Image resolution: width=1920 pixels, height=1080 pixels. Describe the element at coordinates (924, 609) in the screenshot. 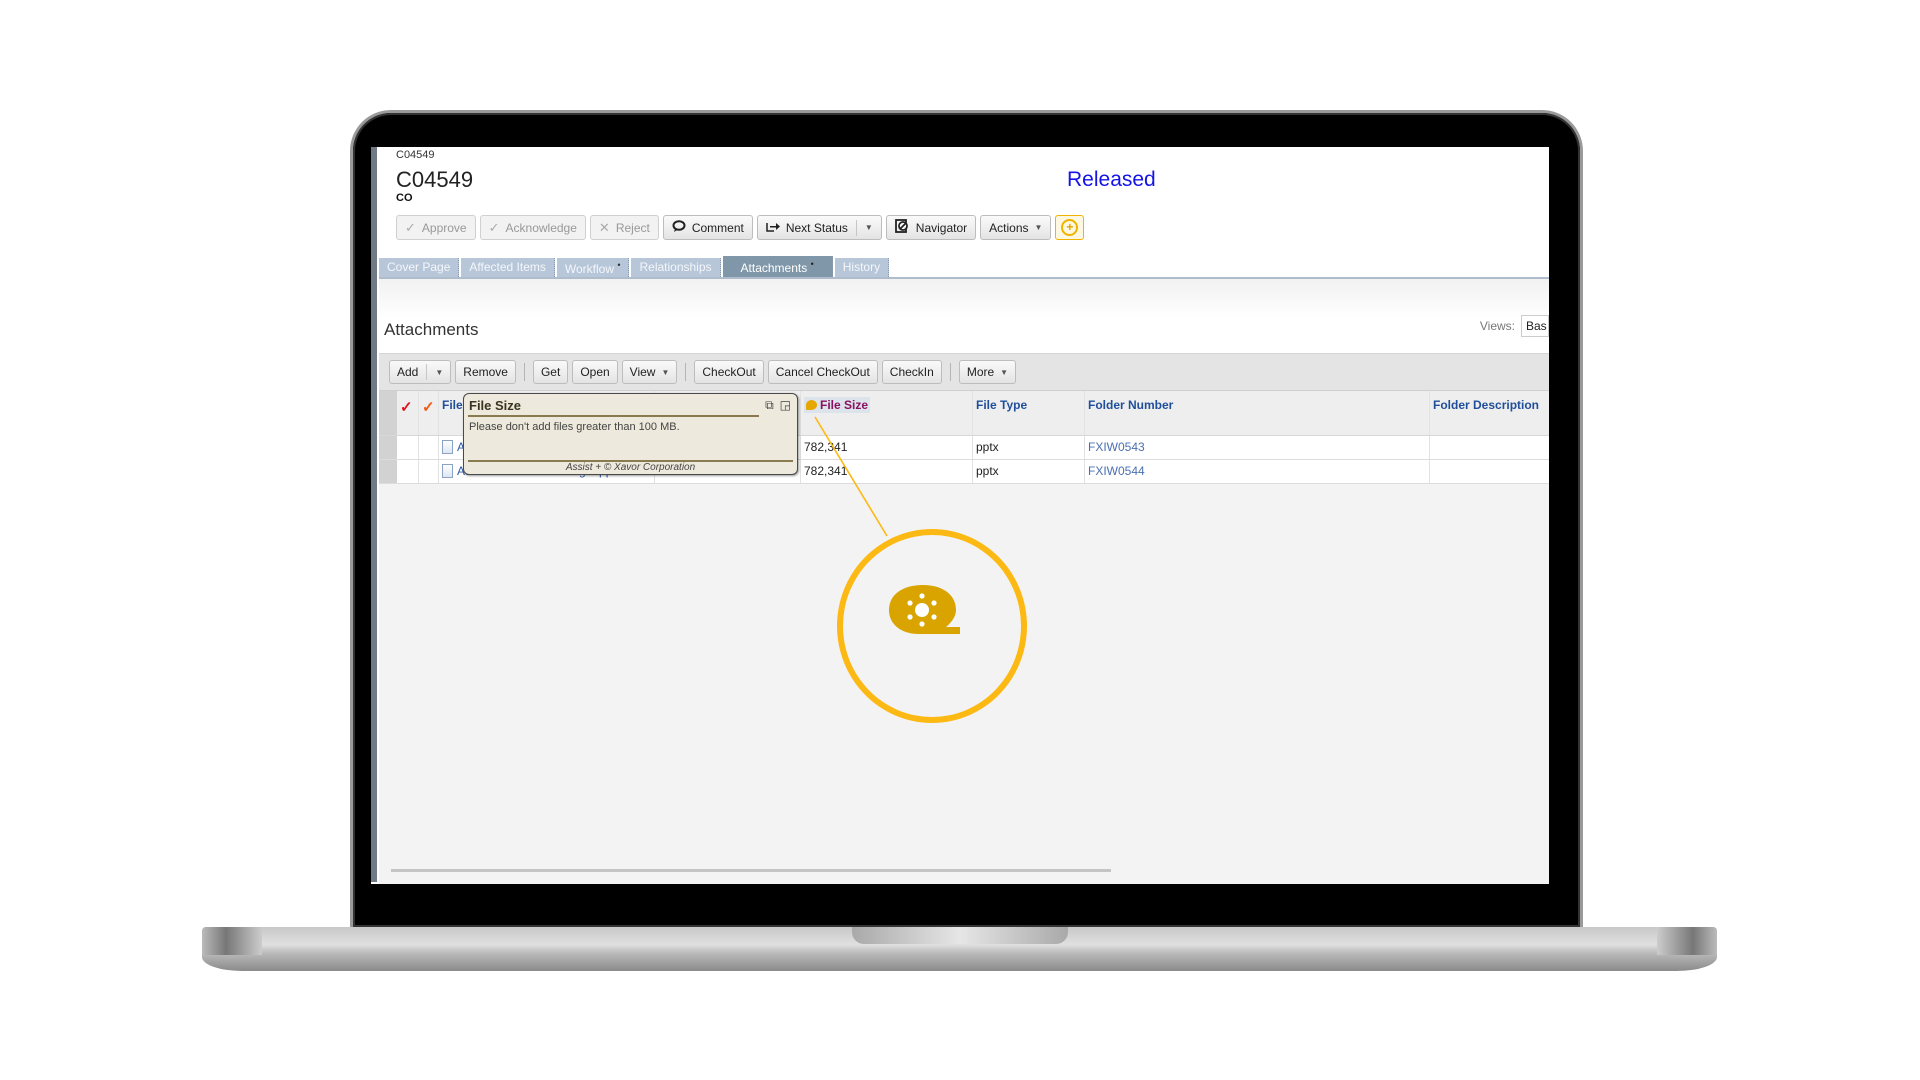

I see `assist-hint-icon-magnified` at that location.